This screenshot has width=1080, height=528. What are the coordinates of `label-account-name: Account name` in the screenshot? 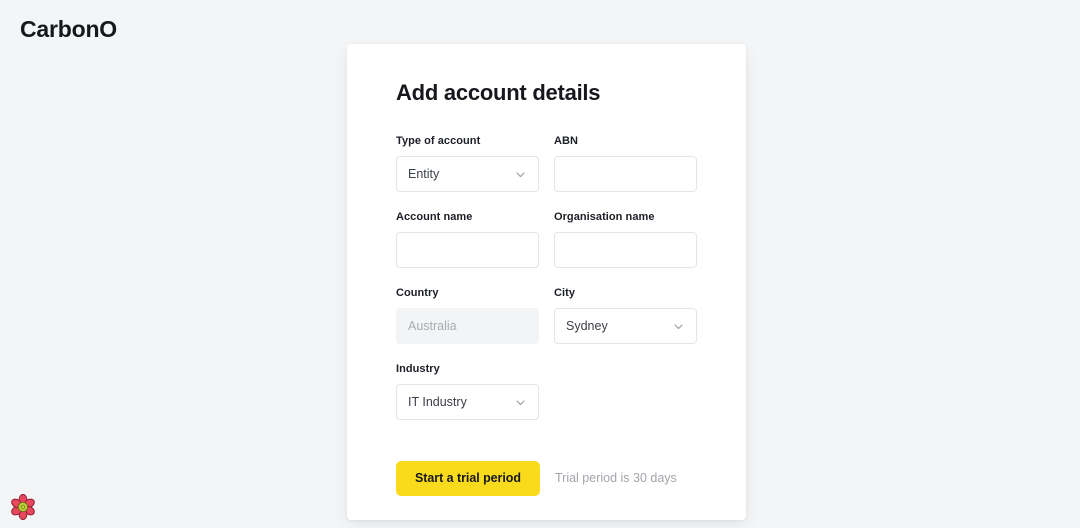 It's located at (434, 217).